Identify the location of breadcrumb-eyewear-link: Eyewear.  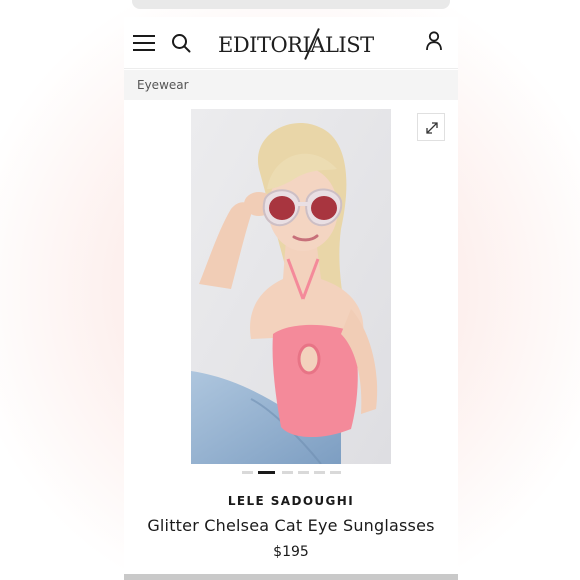
(163, 85).